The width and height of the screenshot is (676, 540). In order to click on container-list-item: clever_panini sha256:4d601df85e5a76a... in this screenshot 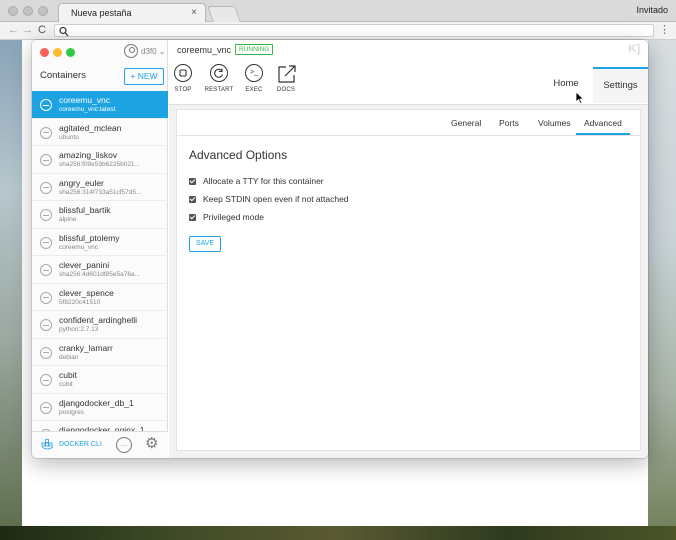, I will do `click(100, 270)`.